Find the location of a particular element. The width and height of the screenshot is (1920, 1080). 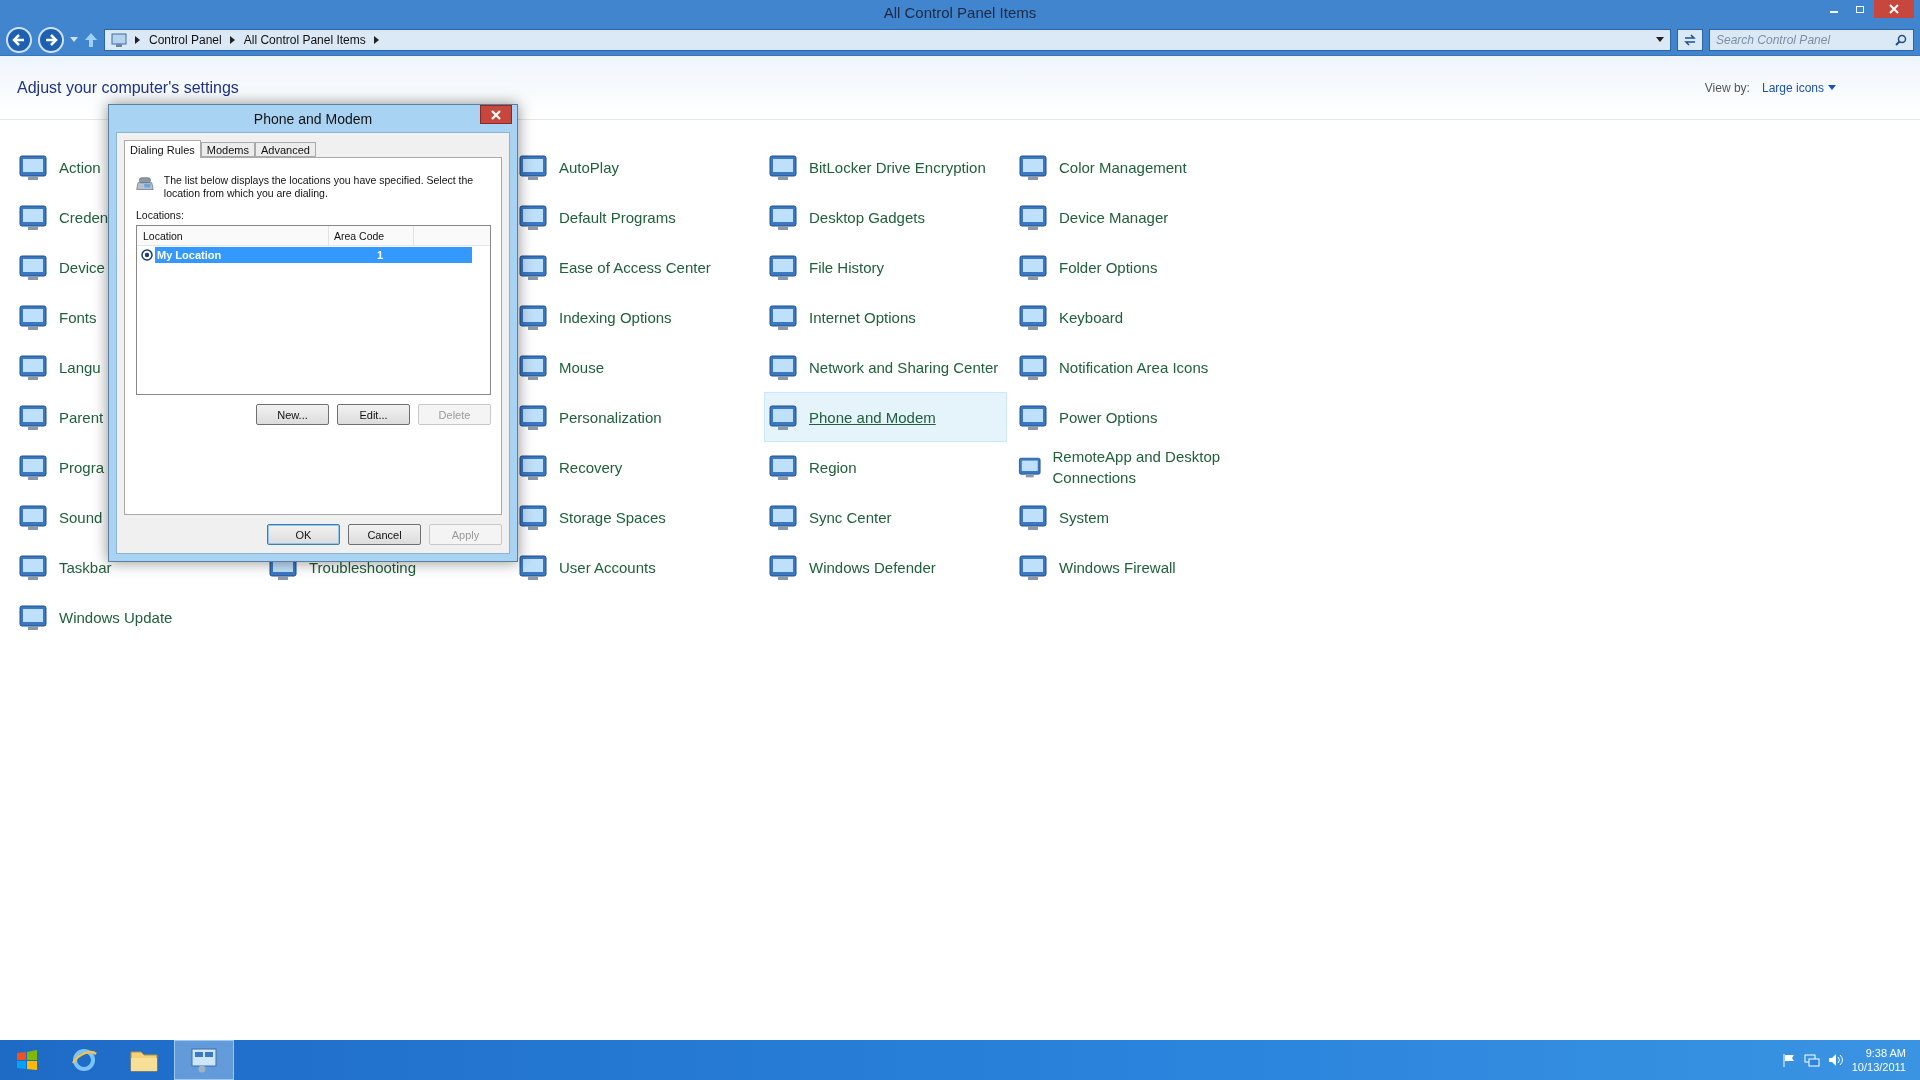

window-title: All Control Panel Items is located at coordinates (960, 12).